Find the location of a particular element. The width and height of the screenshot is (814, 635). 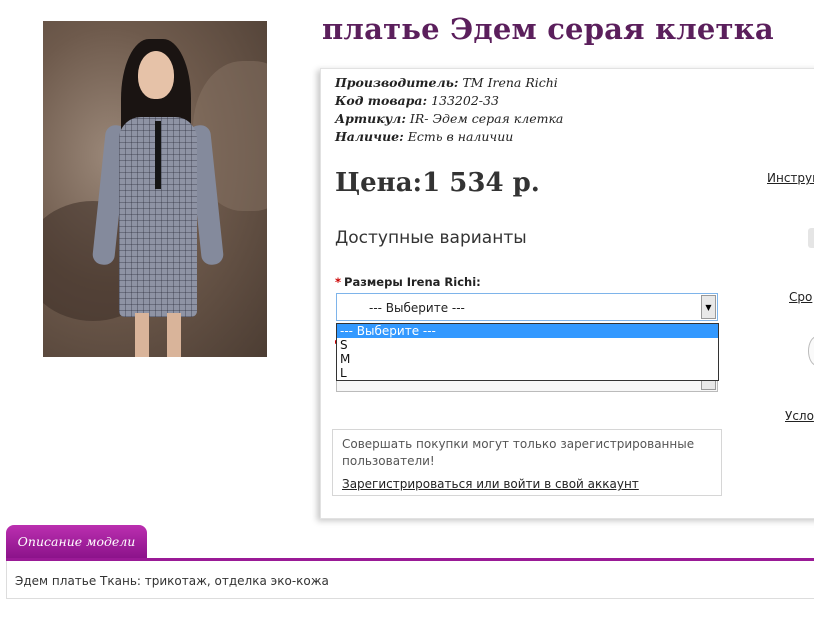

dropdown-option: --- Выберите --- is located at coordinates (527, 331).